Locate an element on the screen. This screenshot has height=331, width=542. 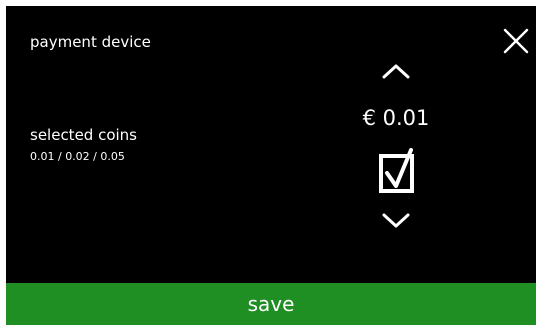
save-label: save is located at coordinates (271, 304).